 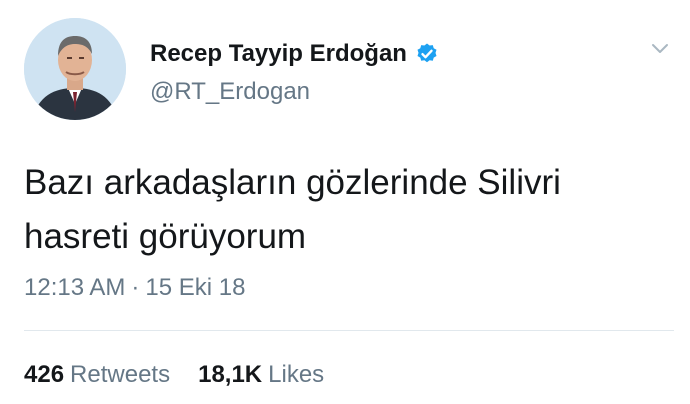 What do you see at coordinates (660, 48) in the screenshot?
I see `chevron-down-icon` at bounding box center [660, 48].